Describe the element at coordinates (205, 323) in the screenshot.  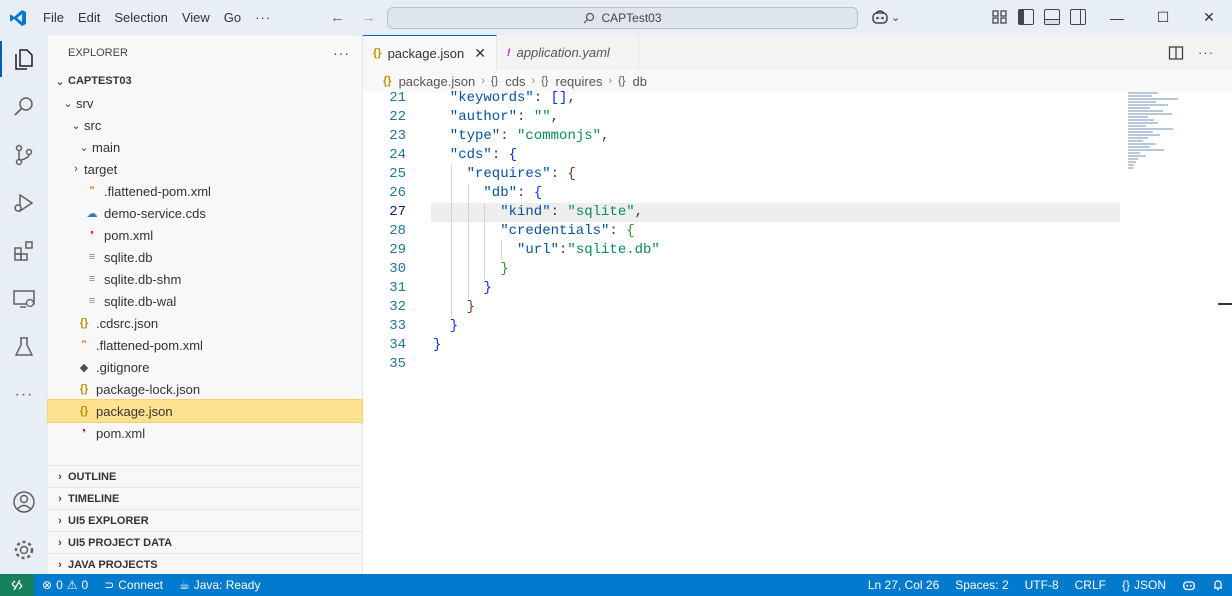
I see `tree-item: {} .cdsrc.json` at that location.